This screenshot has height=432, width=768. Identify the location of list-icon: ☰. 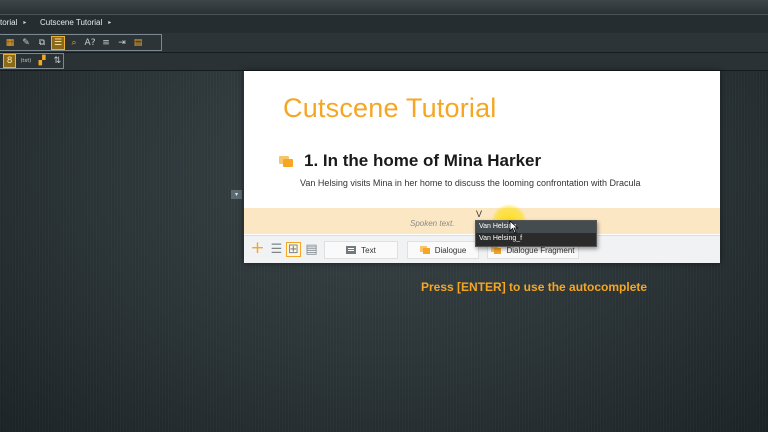
(276, 249).